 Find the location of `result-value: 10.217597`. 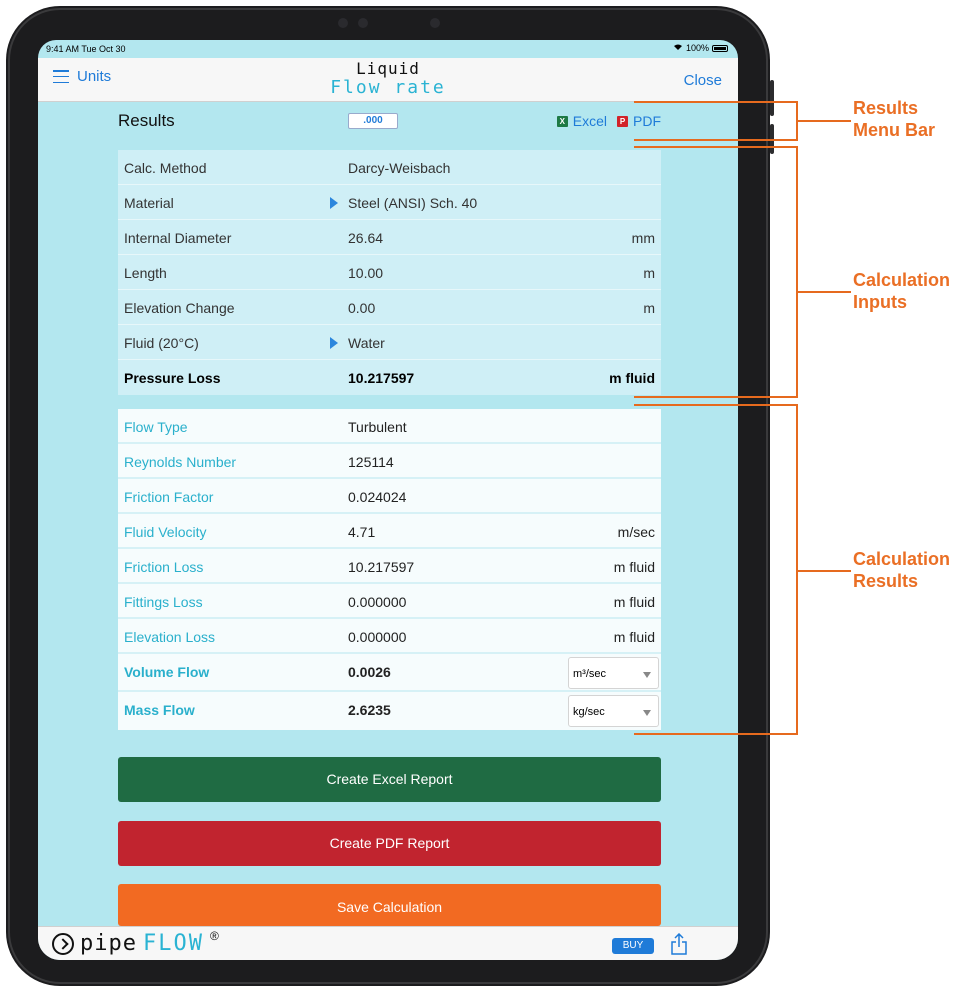

result-value: 10.217597 is located at coordinates (381, 567).